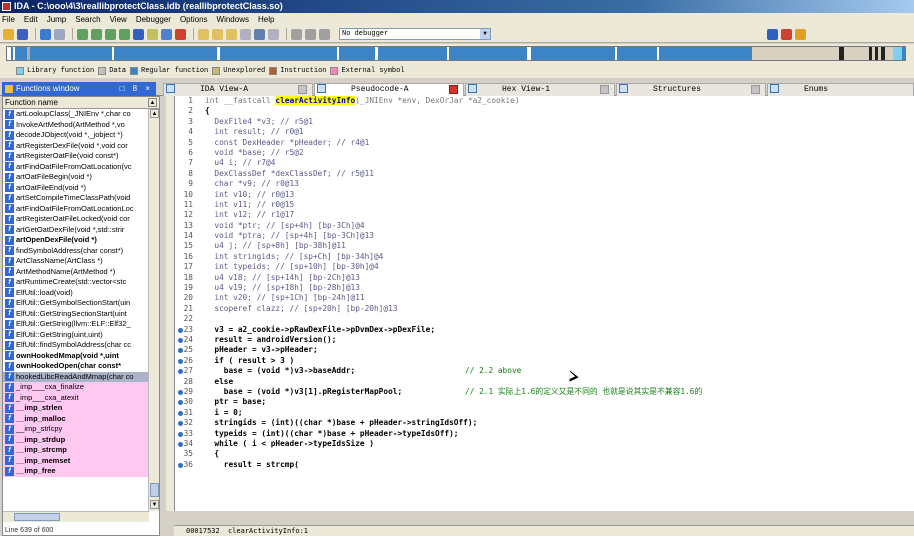 This screenshot has width=914, height=536. I want to click on pause-icon, so click(310, 34).